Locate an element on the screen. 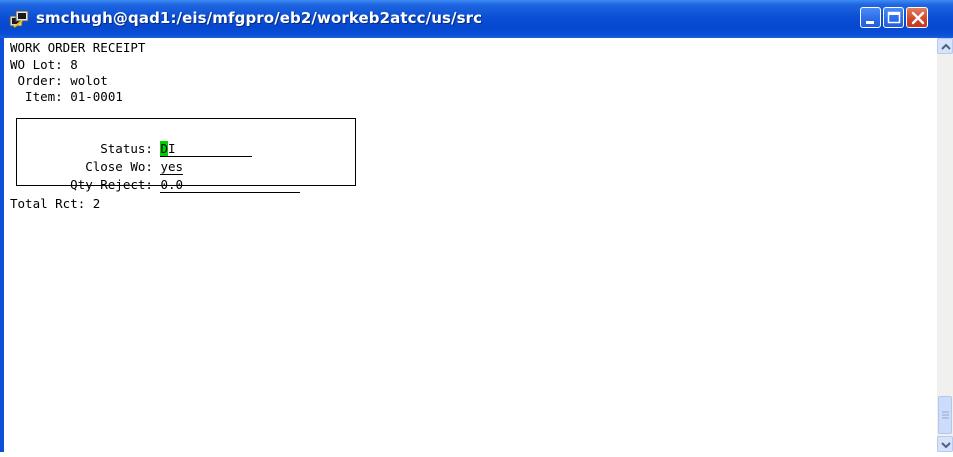 This screenshot has width=953, height=457. scroll-down-button is located at coordinates (945, 444).